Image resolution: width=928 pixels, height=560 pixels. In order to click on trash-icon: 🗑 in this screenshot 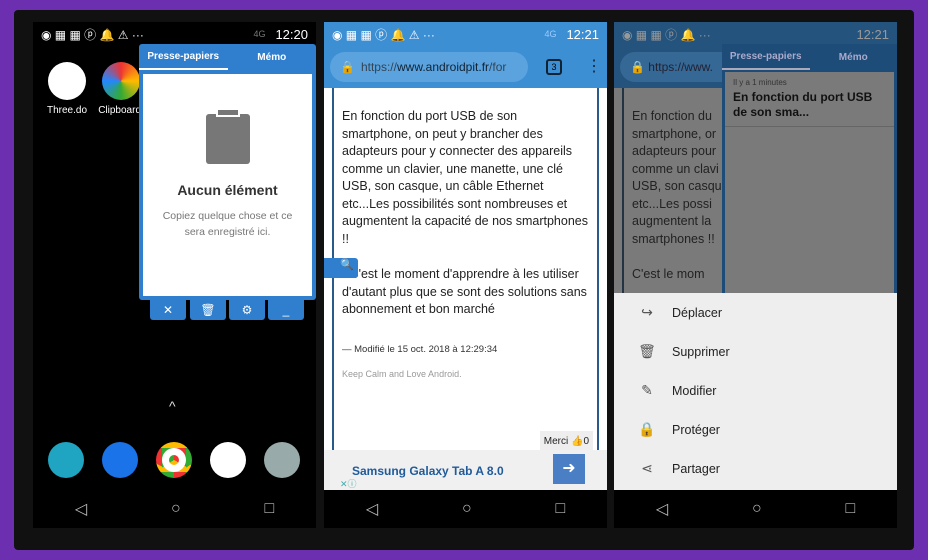, I will do `click(647, 351)`.